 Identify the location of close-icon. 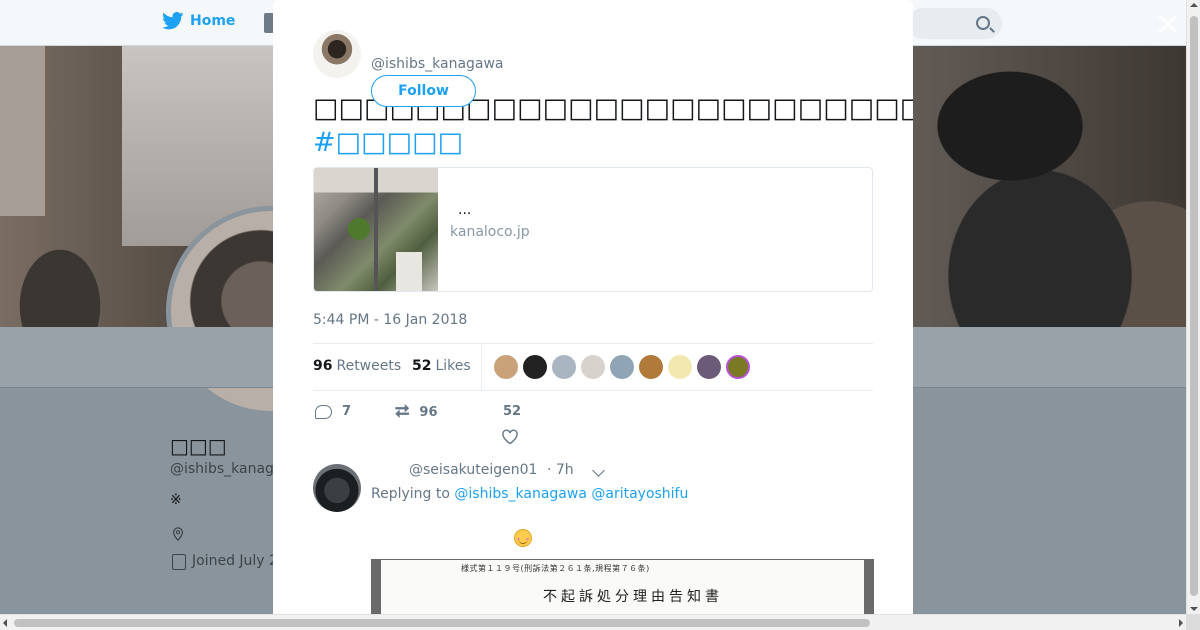
(1167, 24).